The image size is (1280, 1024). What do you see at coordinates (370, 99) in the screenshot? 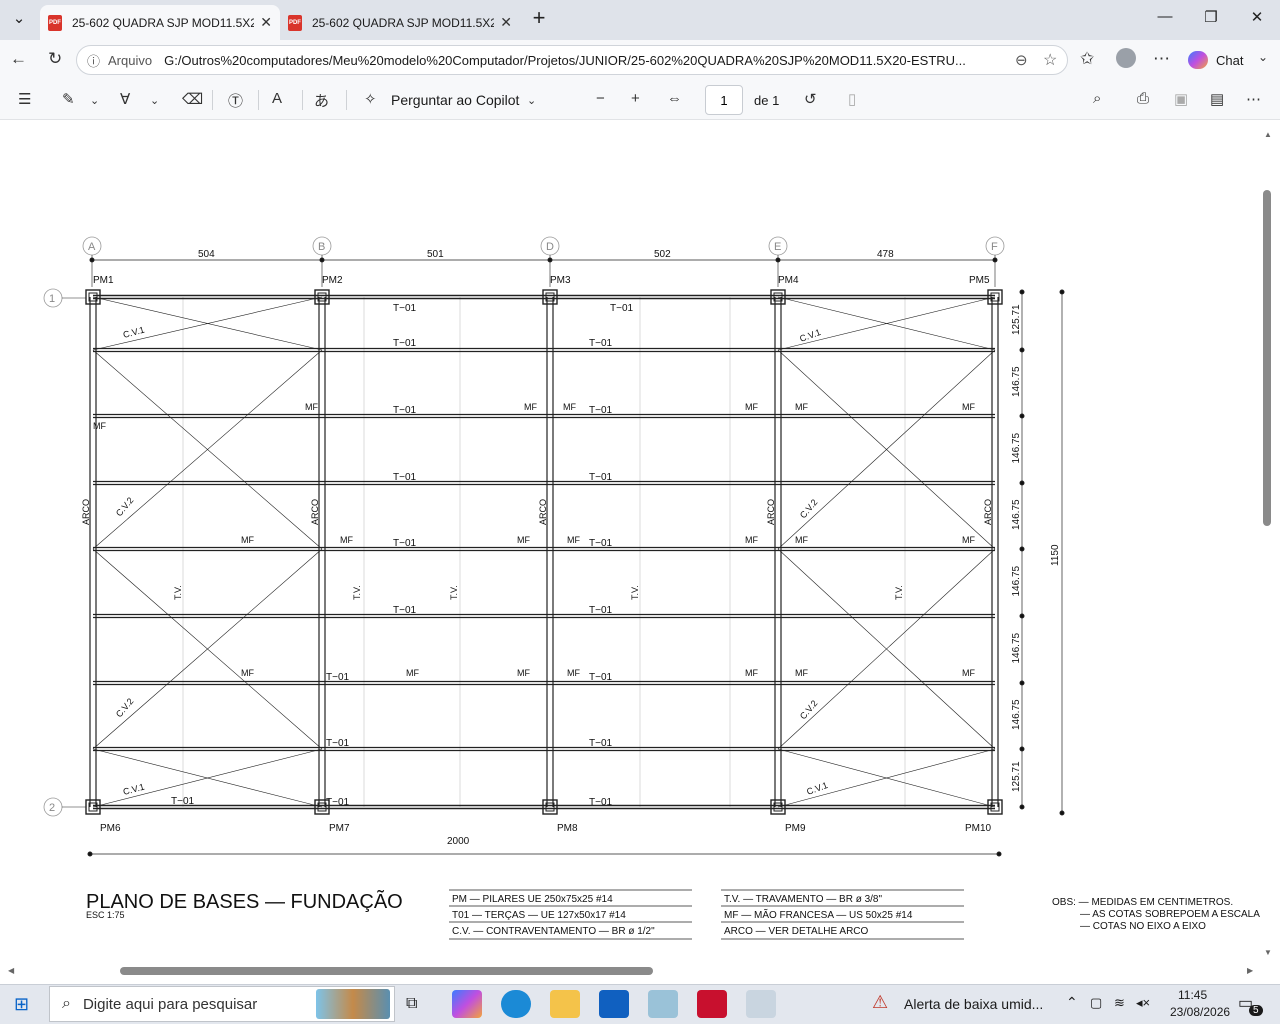
I see `copilot-pdf-icon: ✧` at bounding box center [370, 99].